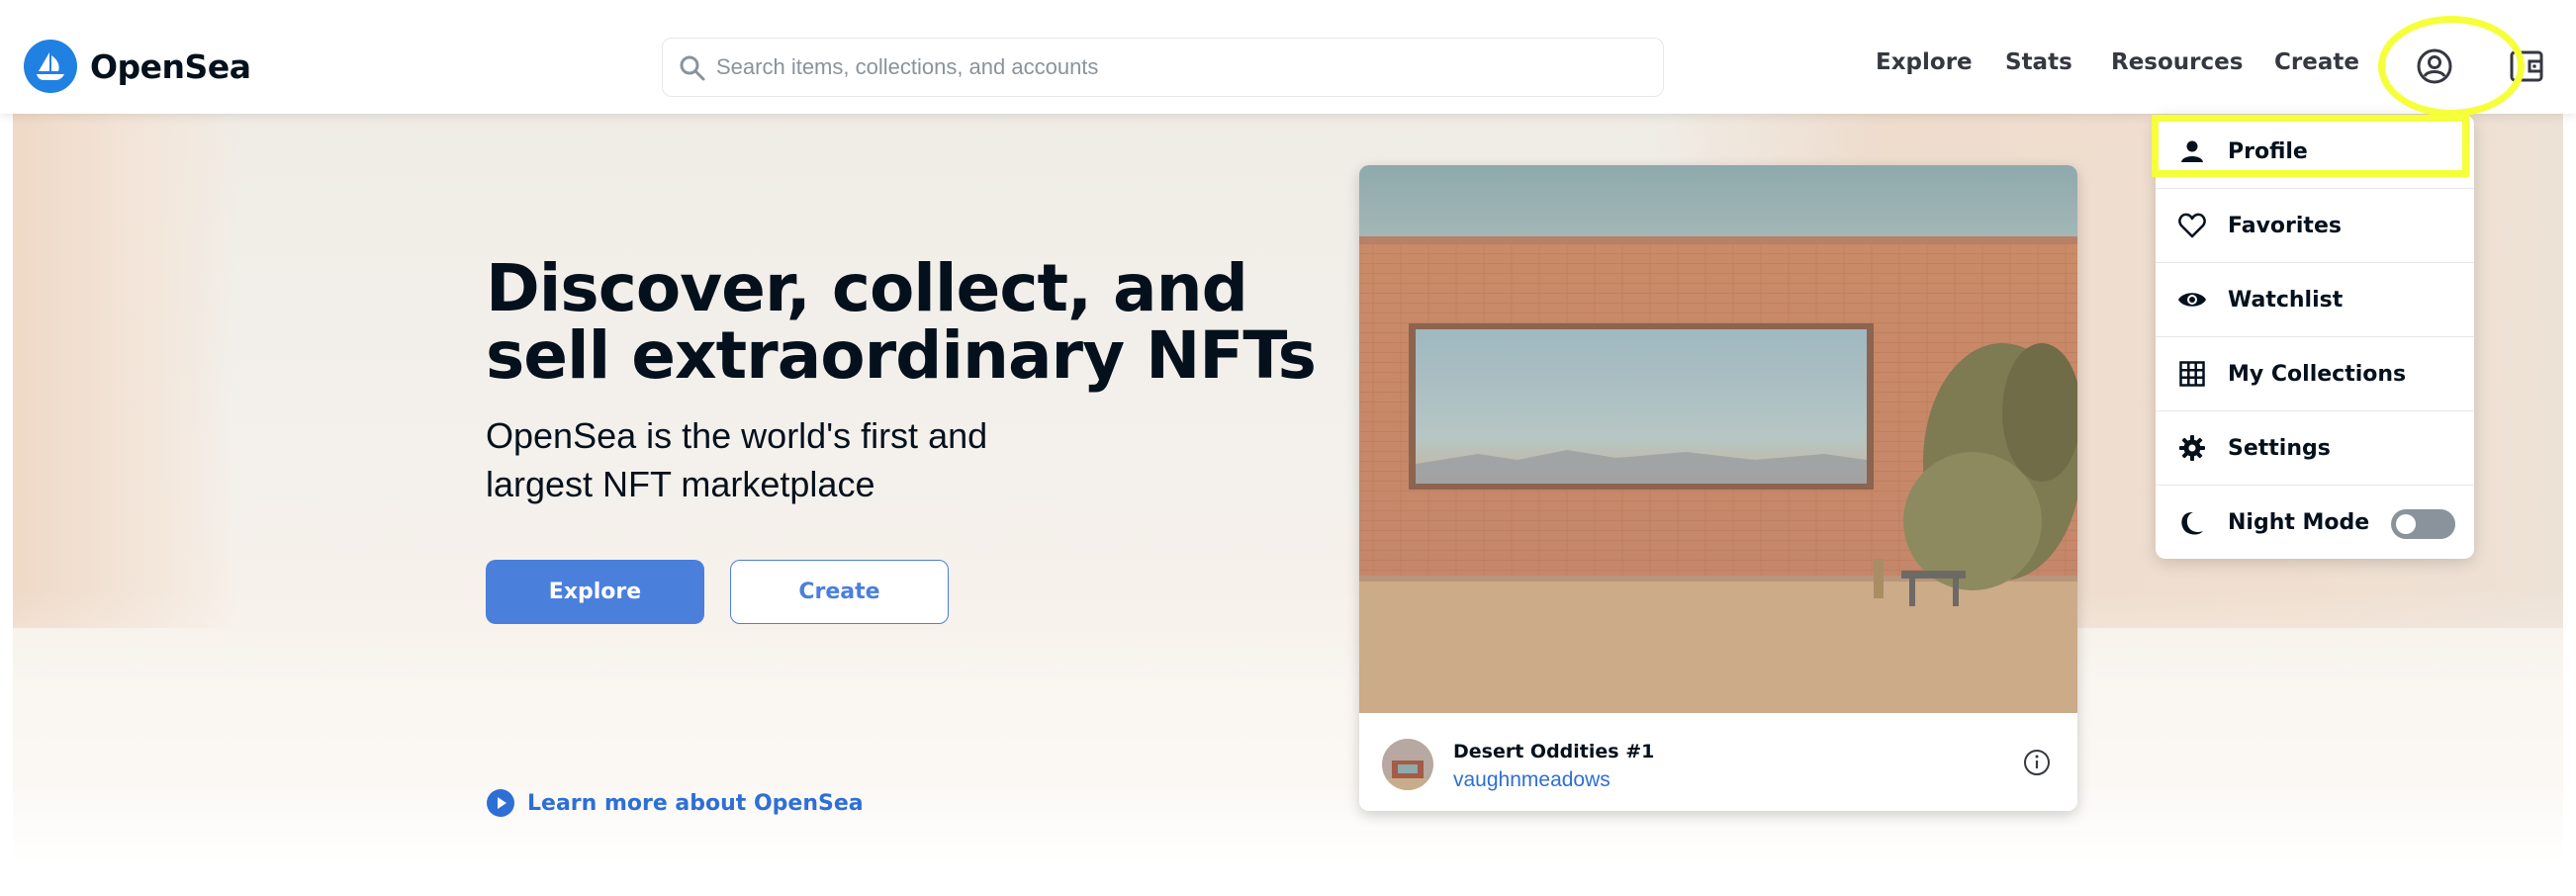 The image size is (2576, 896). I want to click on learn-more-link: Learn more about OpenSea, so click(675, 803).